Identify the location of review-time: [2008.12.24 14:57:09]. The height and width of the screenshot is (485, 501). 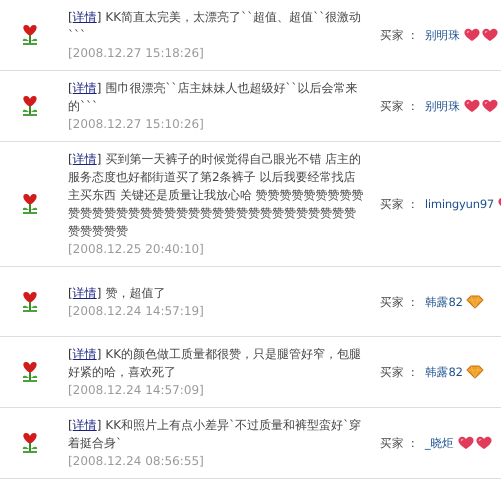
(136, 390).